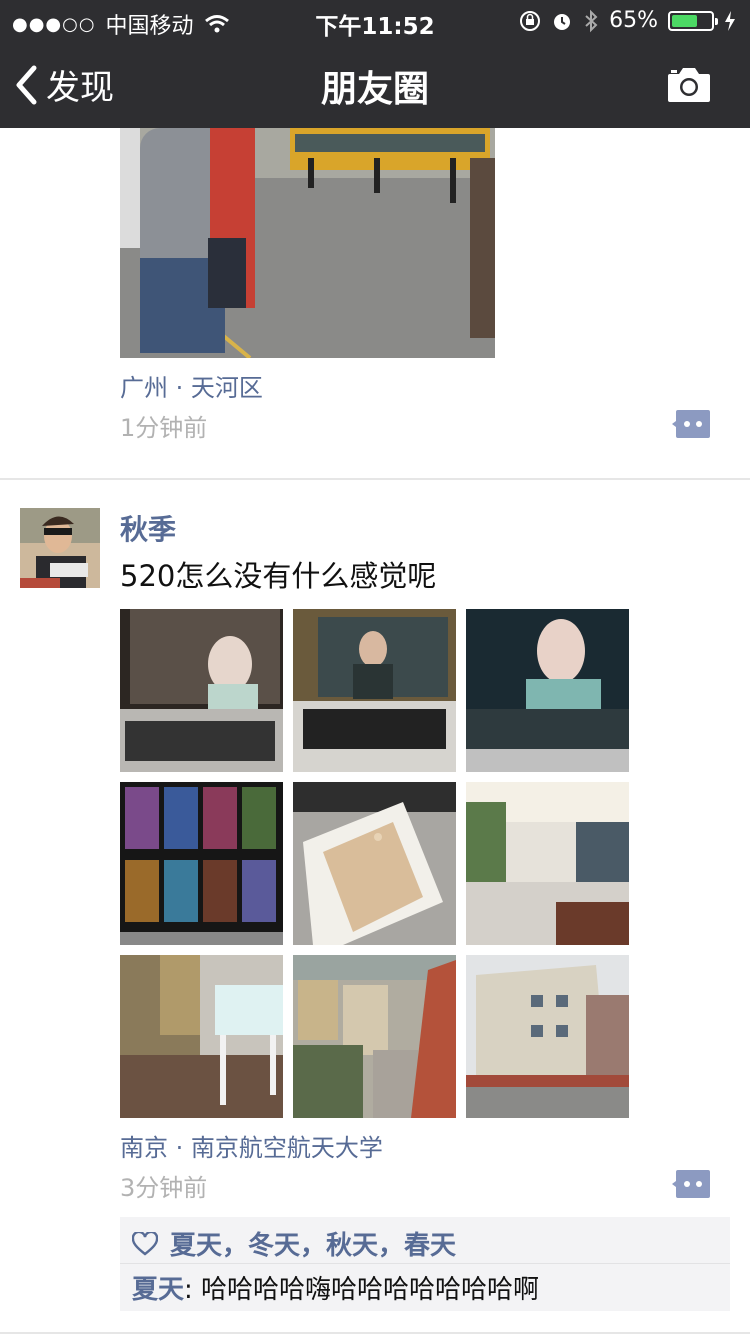 The width and height of the screenshot is (750, 1334). I want to click on post-timestamp: 1分钟前, so click(164, 428).